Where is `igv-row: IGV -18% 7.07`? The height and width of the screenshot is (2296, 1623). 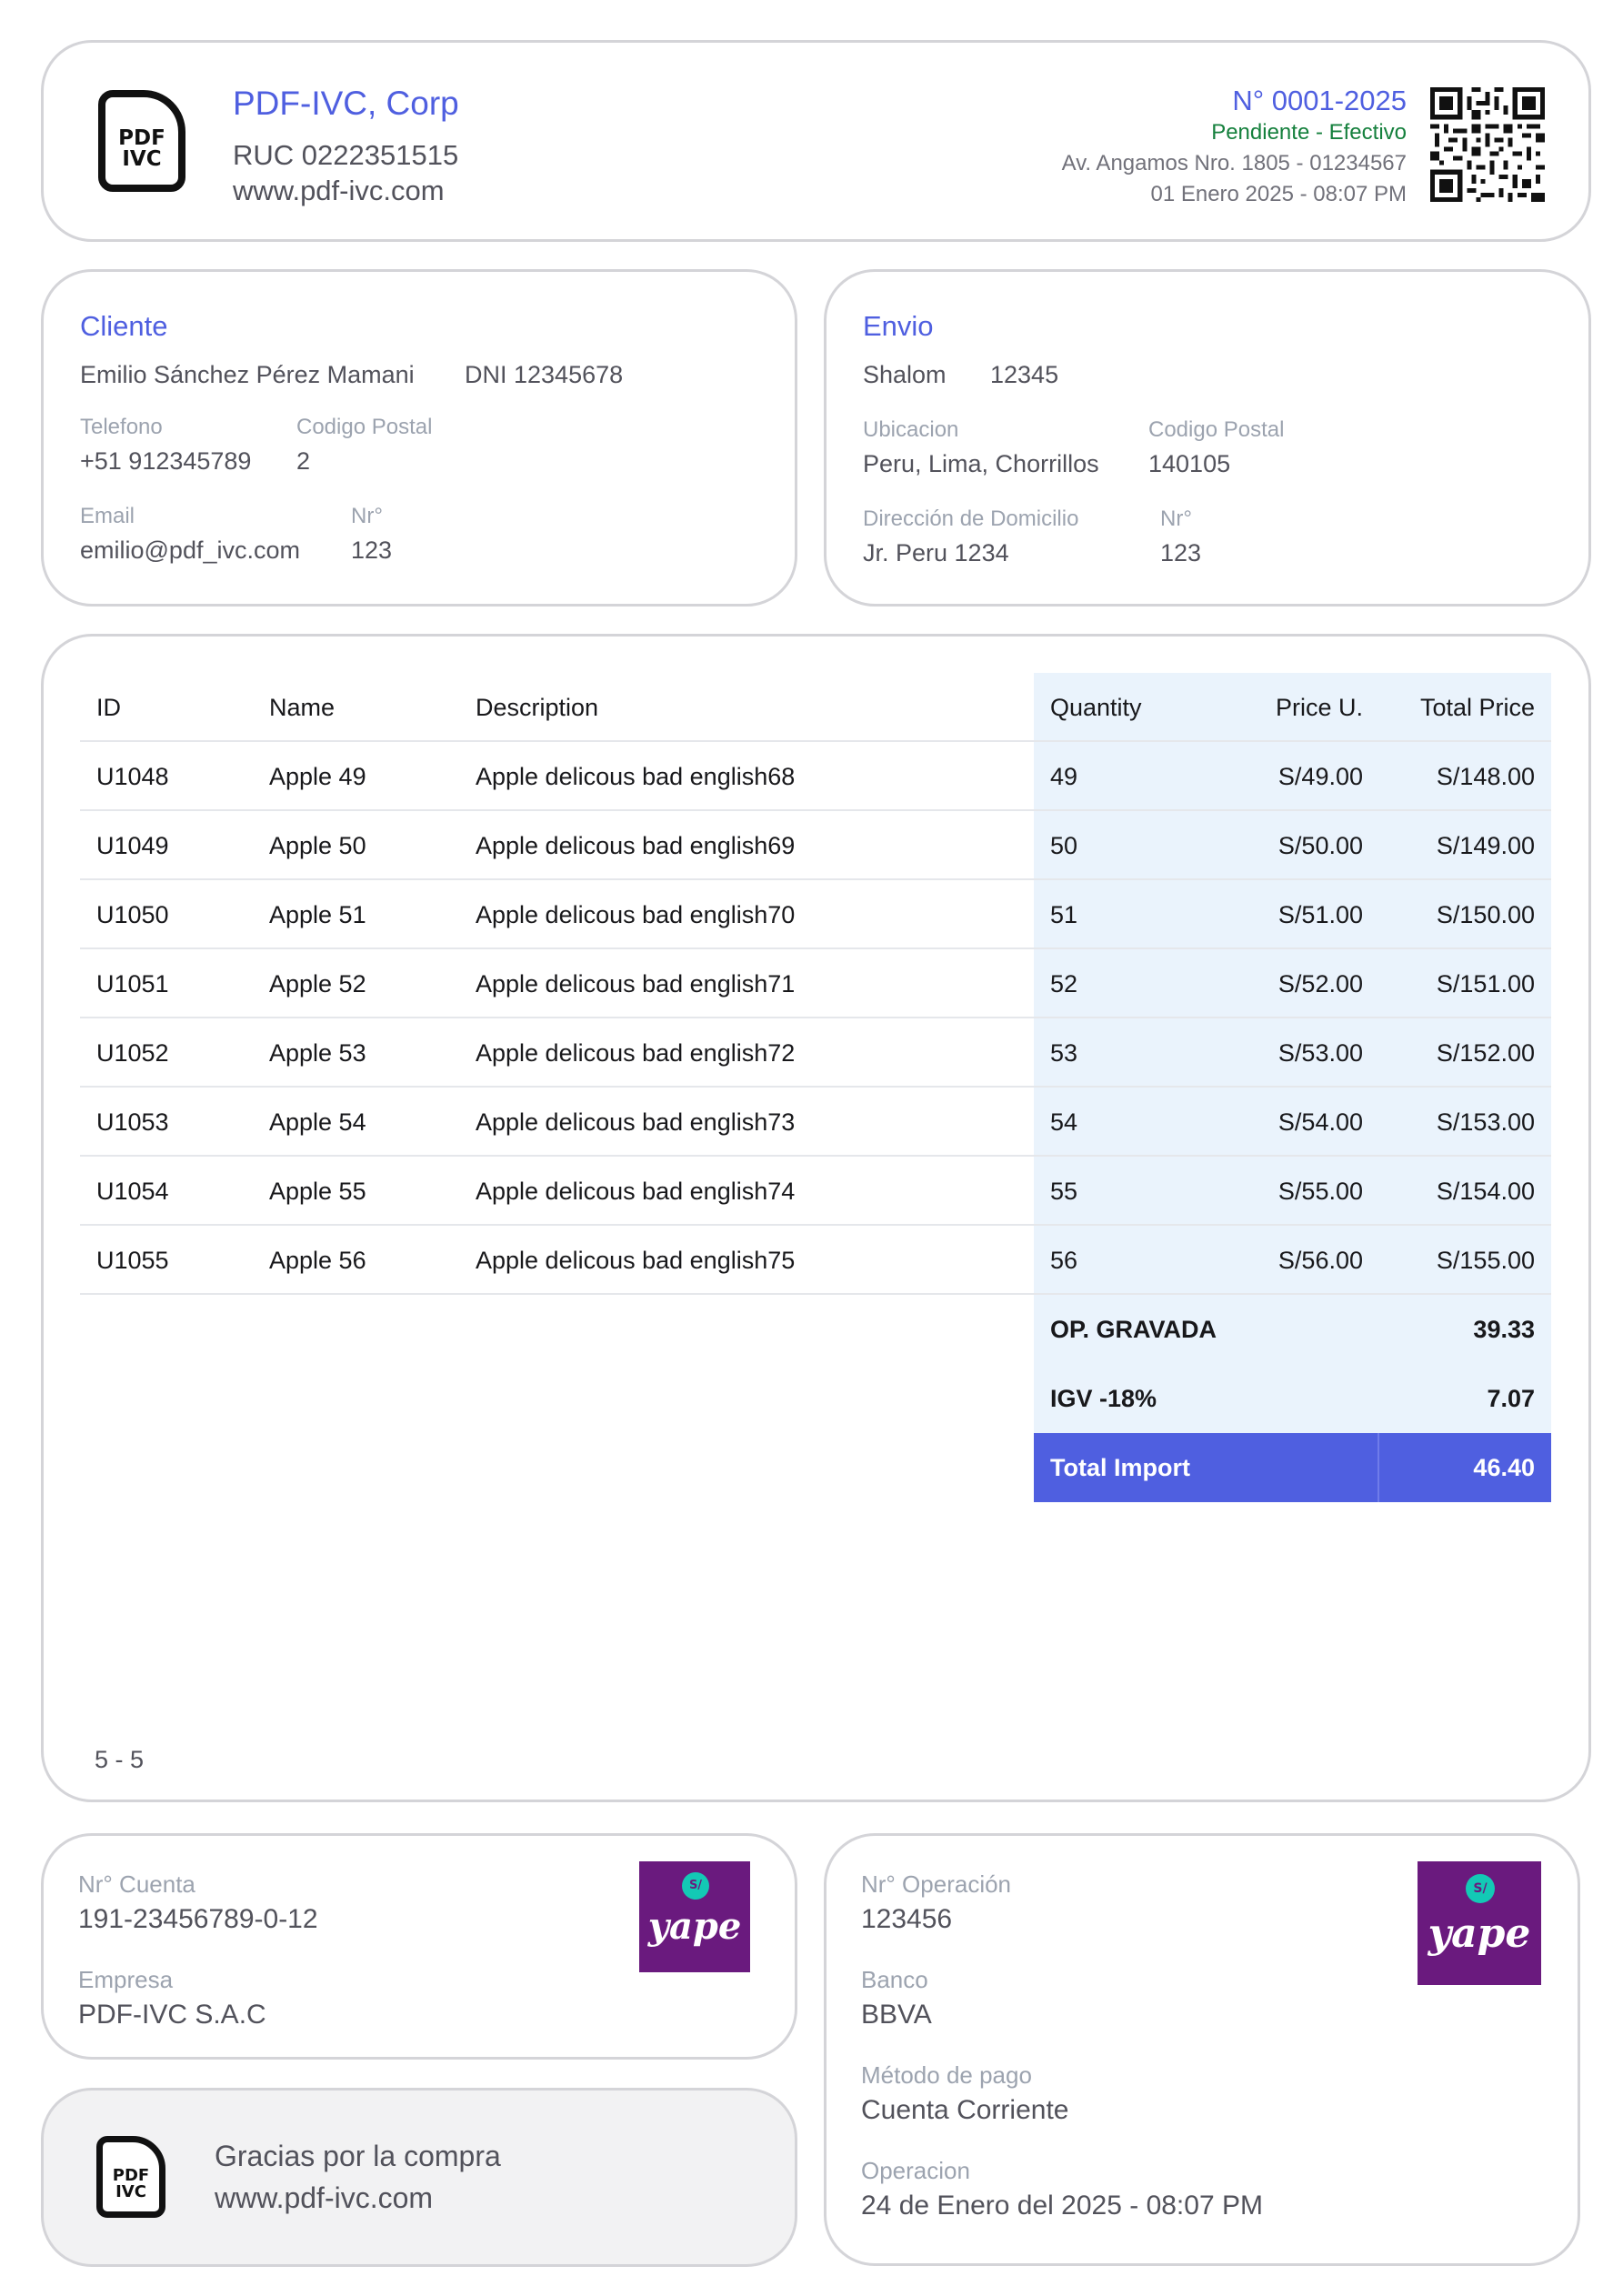 igv-row: IGV -18% 7.07 is located at coordinates (815, 1399).